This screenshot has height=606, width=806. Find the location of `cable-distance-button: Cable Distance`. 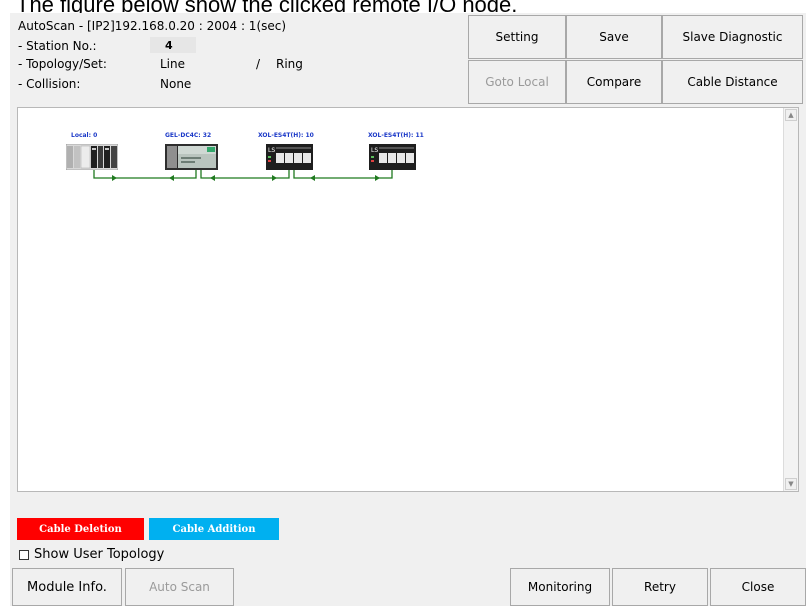

cable-distance-button: Cable Distance is located at coordinates (732, 82).